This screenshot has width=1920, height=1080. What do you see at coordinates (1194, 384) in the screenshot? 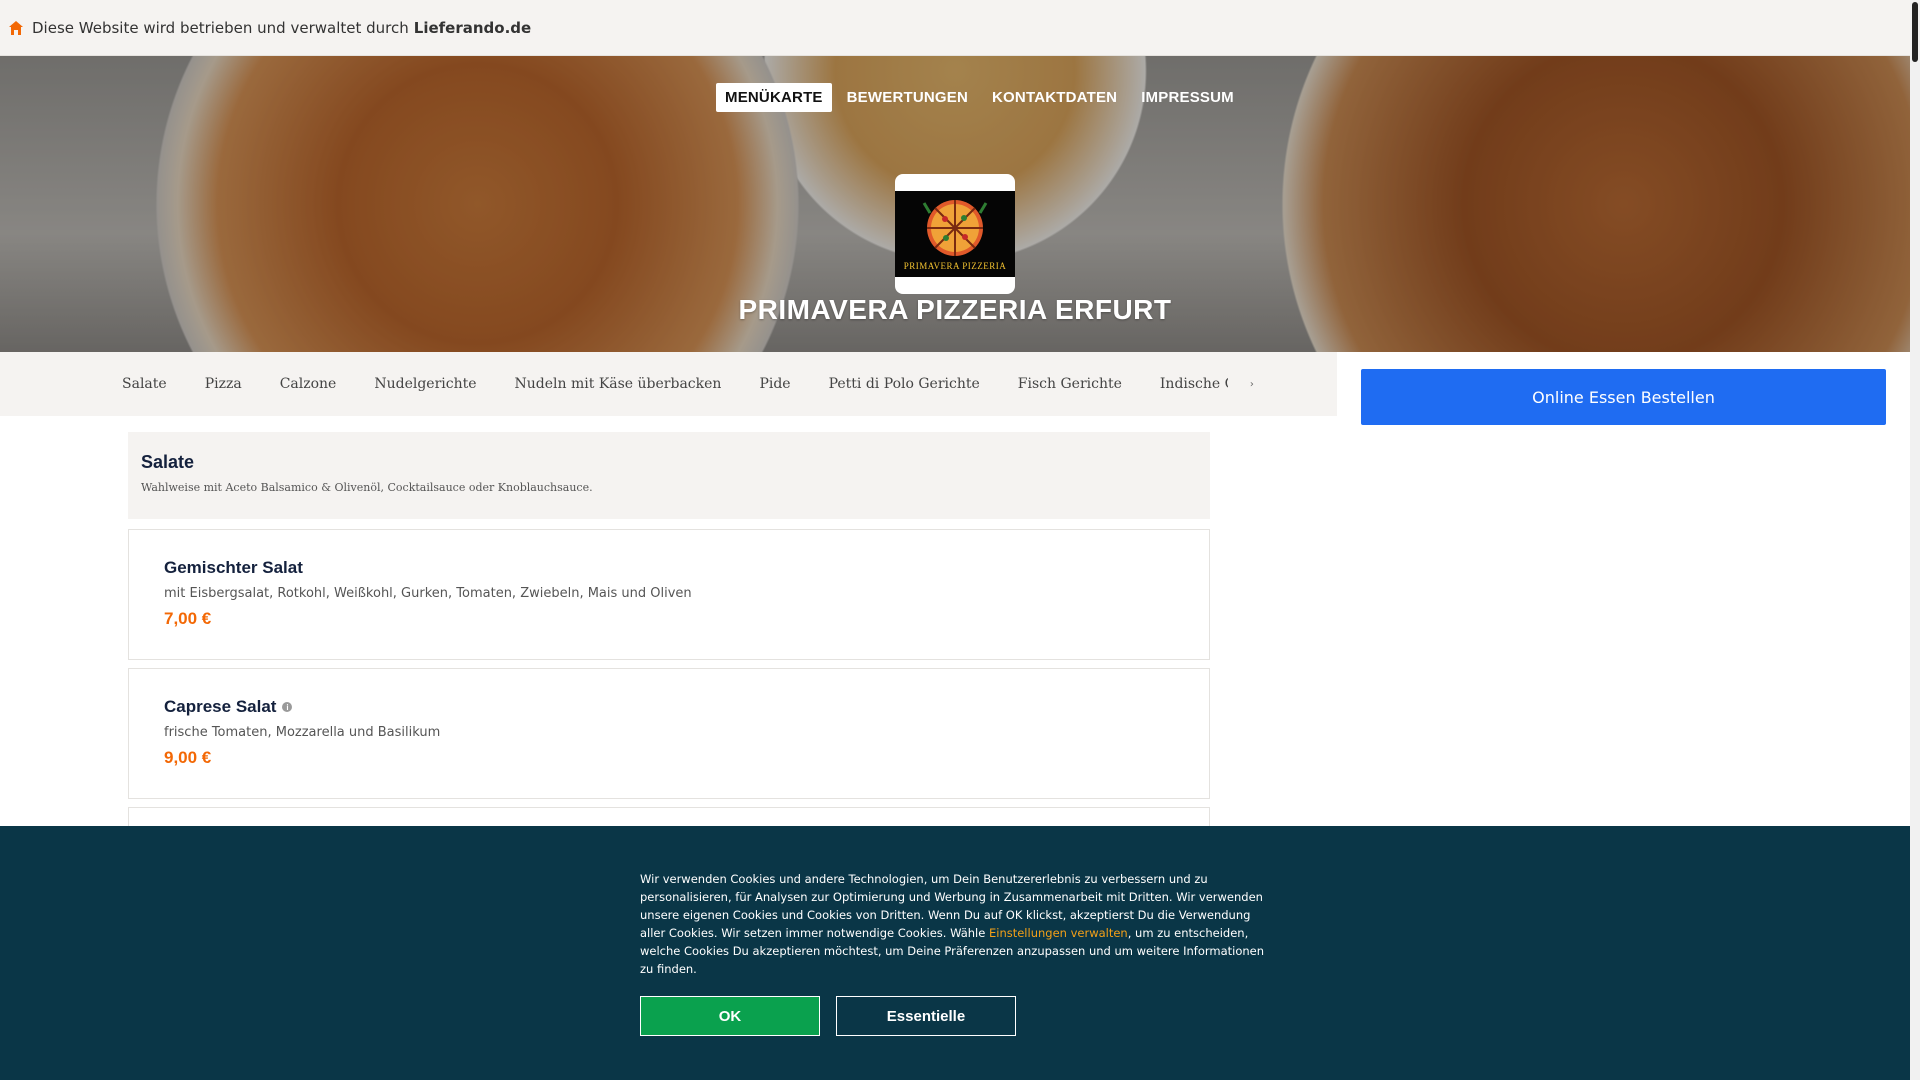
I see `category-indische: Indische G` at bounding box center [1194, 384].